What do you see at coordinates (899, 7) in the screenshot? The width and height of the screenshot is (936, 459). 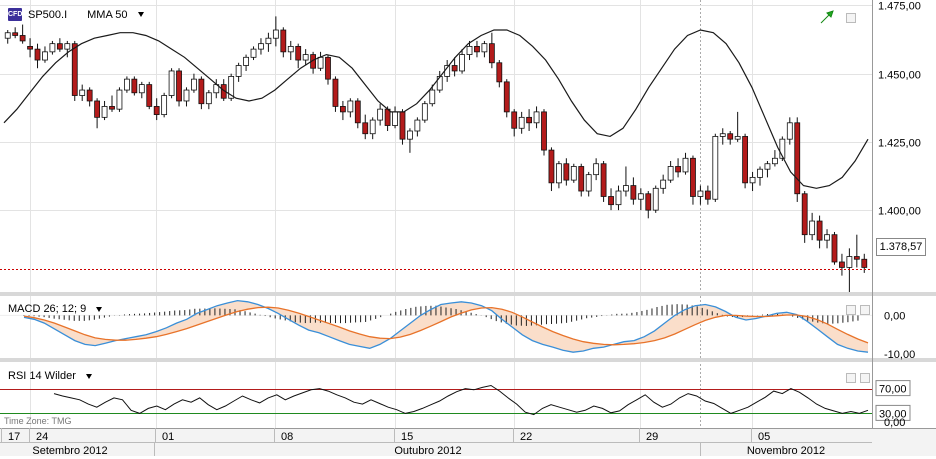 I see `price-tick-label: 1.475,00` at bounding box center [899, 7].